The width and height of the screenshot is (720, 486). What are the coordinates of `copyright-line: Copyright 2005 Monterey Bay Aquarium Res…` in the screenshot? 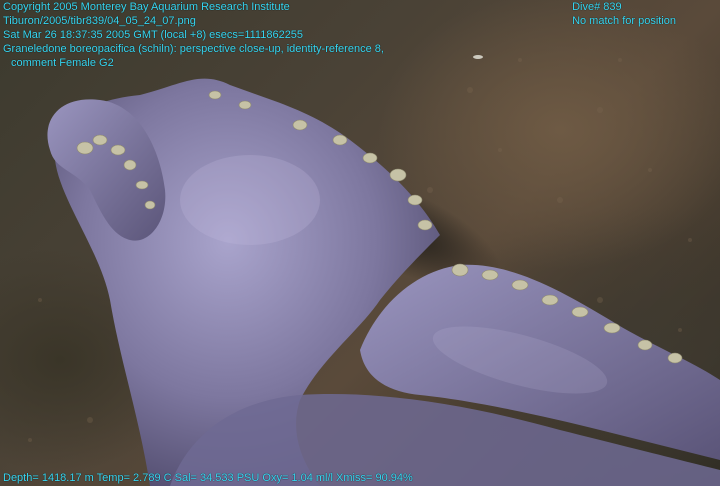 It's located at (146, 7).